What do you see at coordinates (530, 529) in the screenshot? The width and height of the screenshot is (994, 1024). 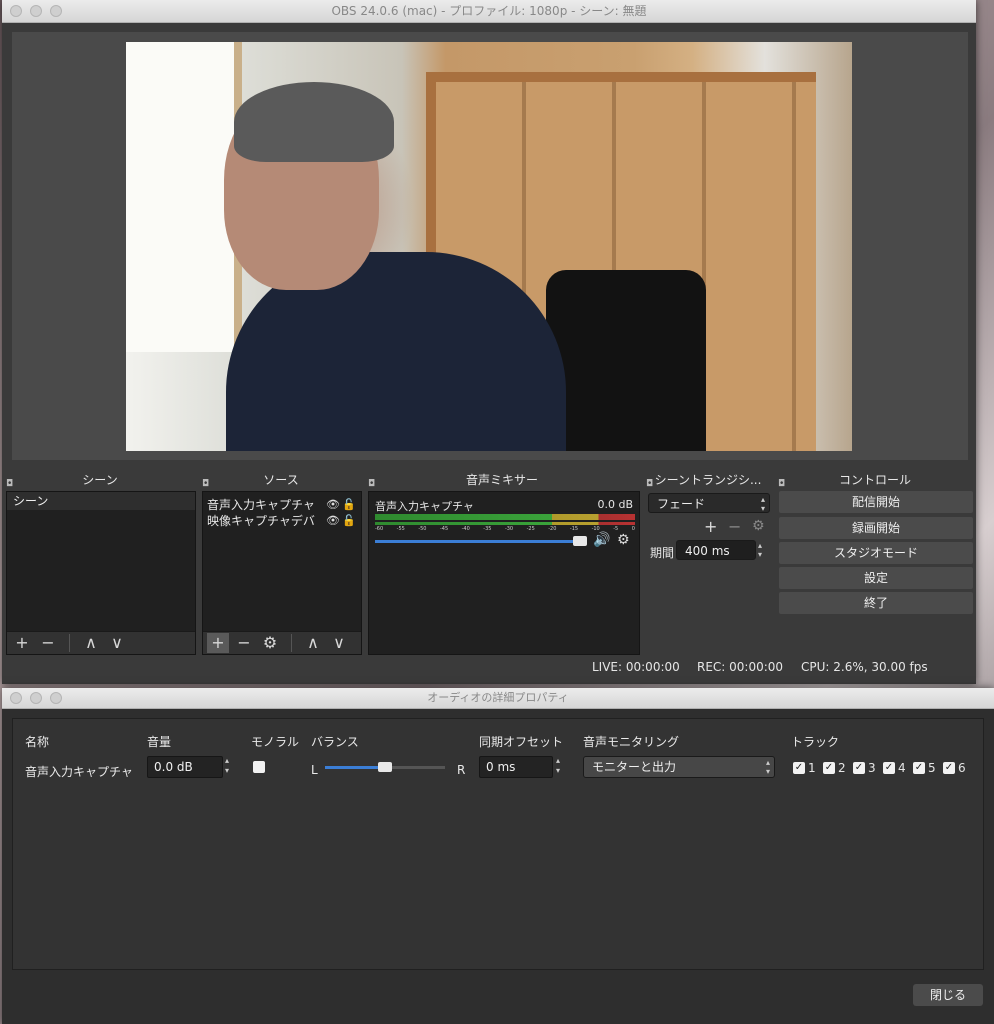 I see `meter-scale-tick: -25` at bounding box center [530, 529].